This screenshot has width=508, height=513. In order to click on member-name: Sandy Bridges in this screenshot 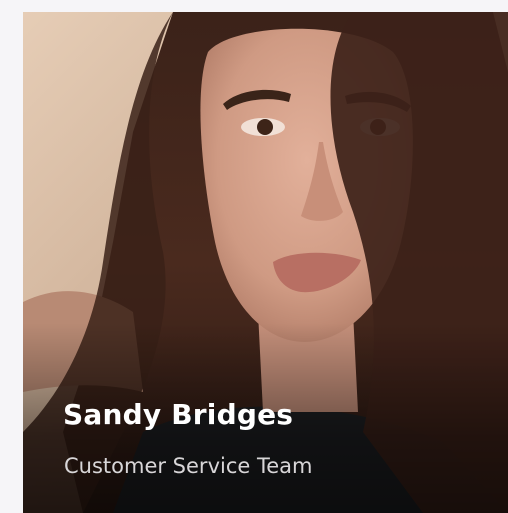, I will do `click(178, 414)`.